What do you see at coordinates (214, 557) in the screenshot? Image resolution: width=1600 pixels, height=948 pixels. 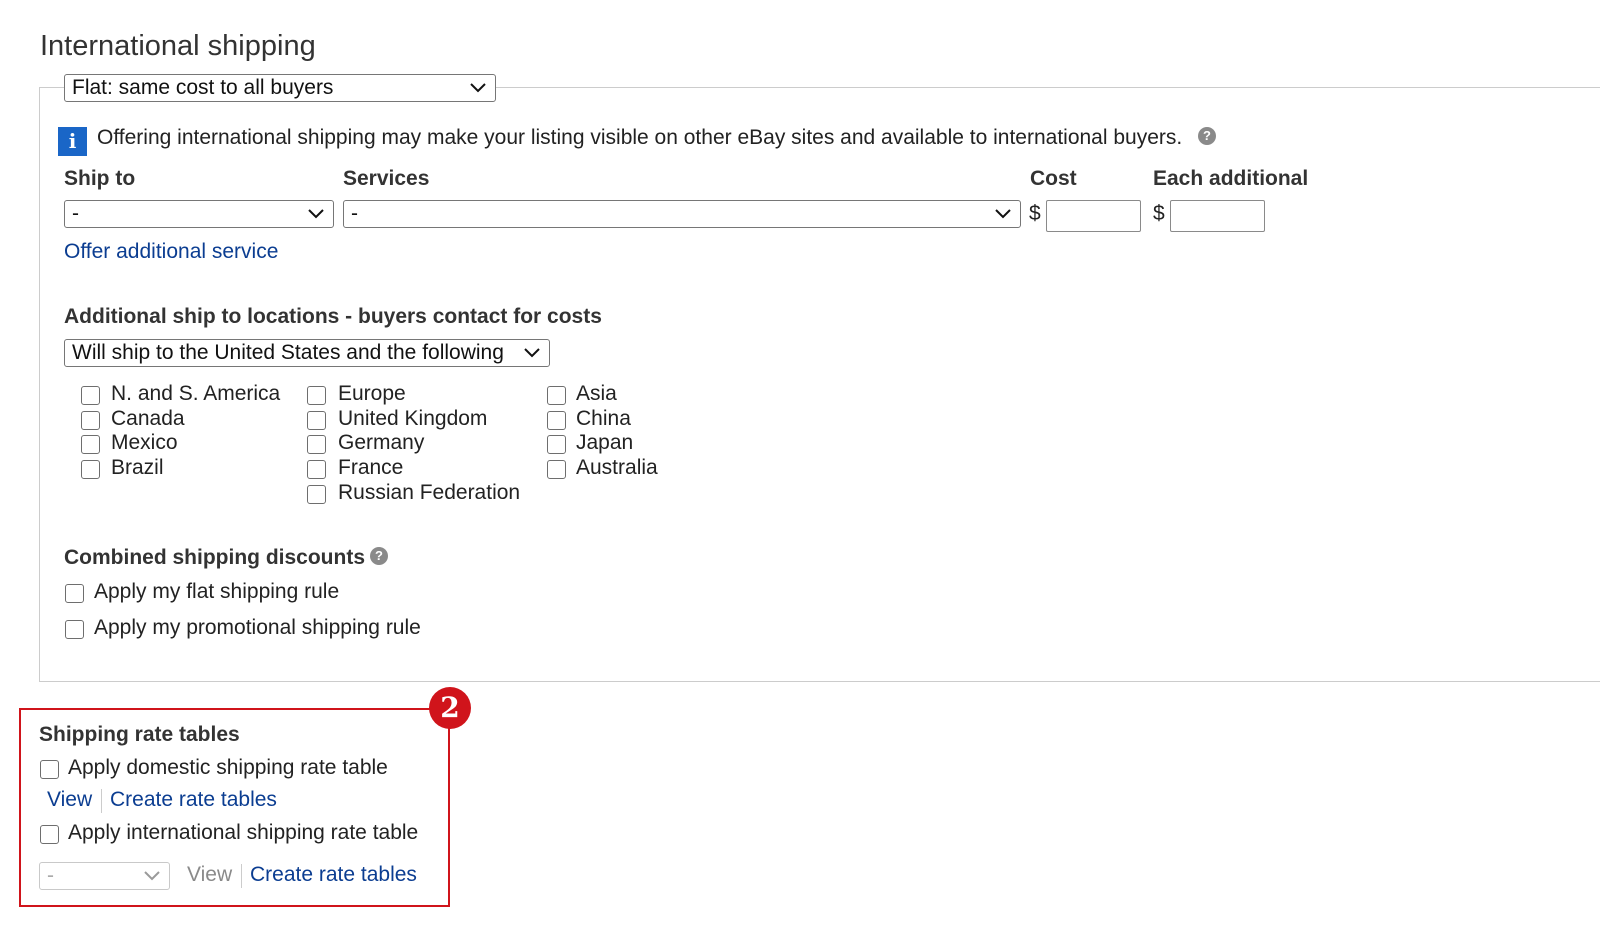 I see `combined-discounts-title: Combined shipping discounts` at bounding box center [214, 557].